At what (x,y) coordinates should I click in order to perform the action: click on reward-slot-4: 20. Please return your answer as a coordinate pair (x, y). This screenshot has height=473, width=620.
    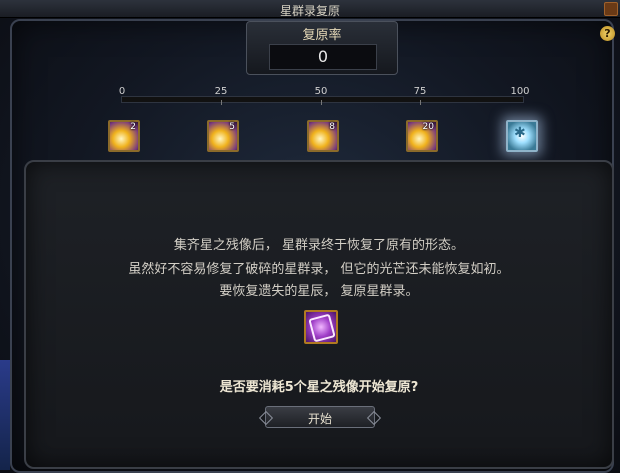
    Looking at the image, I should click on (422, 136).